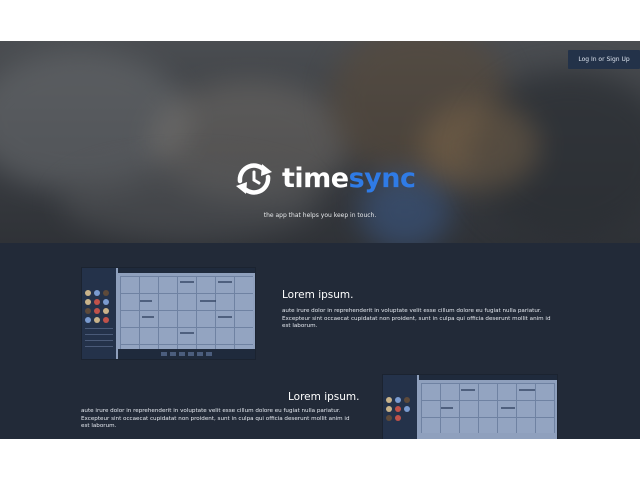 Image resolution: width=640 pixels, height=480 pixels. What do you see at coordinates (254, 179) in the screenshot?
I see `sync-arrows-icon` at bounding box center [254, 179].